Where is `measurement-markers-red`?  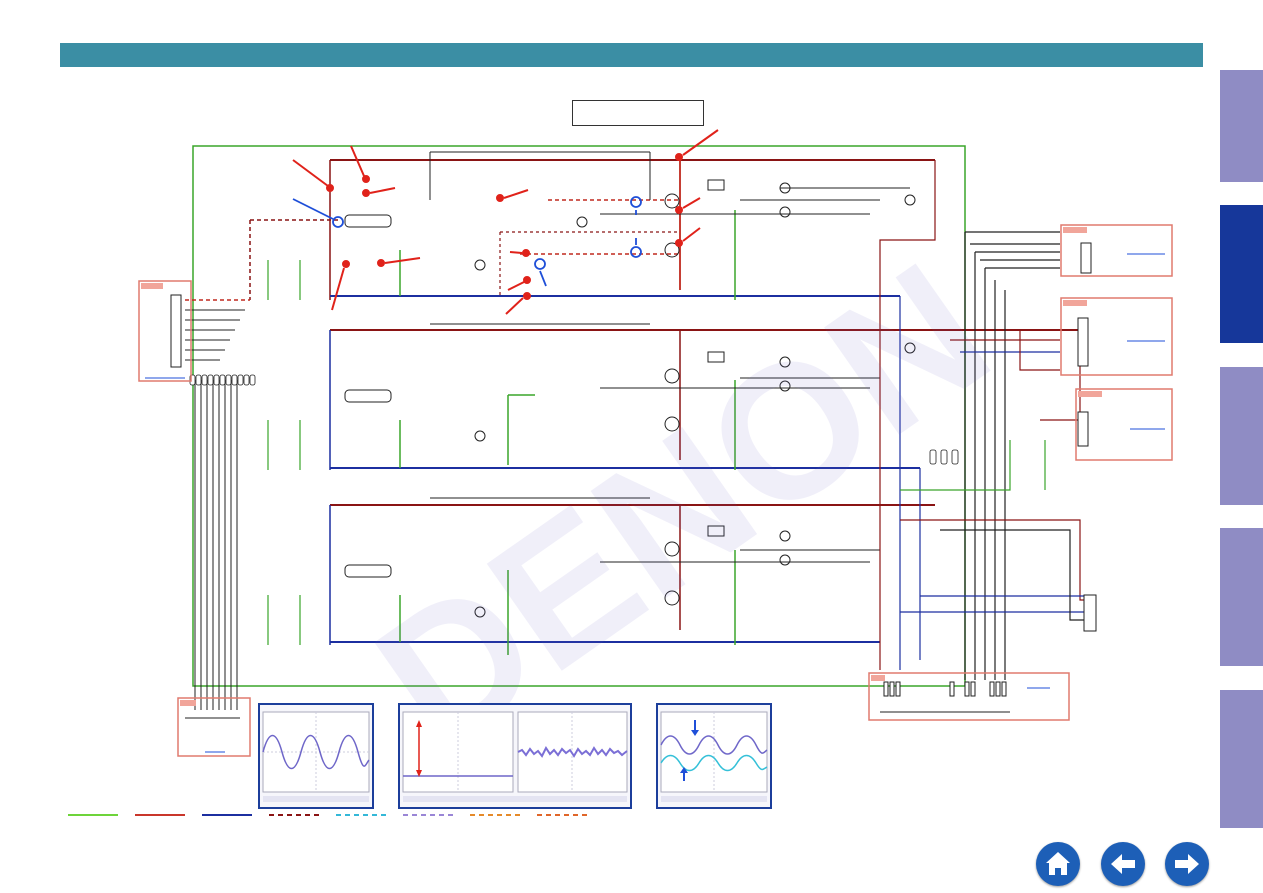
measurement-markers-red is located at coordinates (505, 222).